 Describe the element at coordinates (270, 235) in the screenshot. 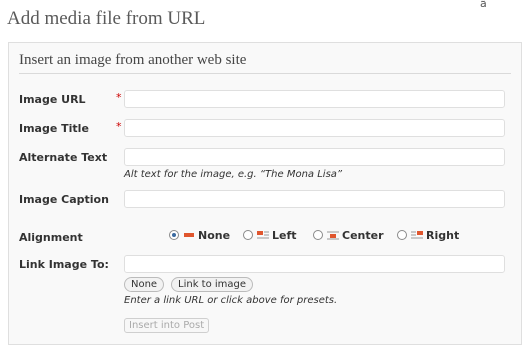

I see `alignment-option-left: Left` at that location.